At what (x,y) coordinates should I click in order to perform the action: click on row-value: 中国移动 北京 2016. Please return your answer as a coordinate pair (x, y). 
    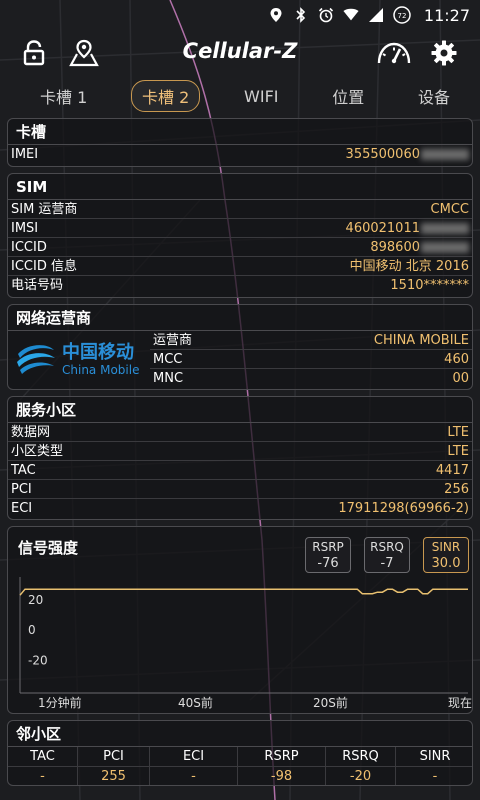
    Looking at the image, I should click on (409, 266).